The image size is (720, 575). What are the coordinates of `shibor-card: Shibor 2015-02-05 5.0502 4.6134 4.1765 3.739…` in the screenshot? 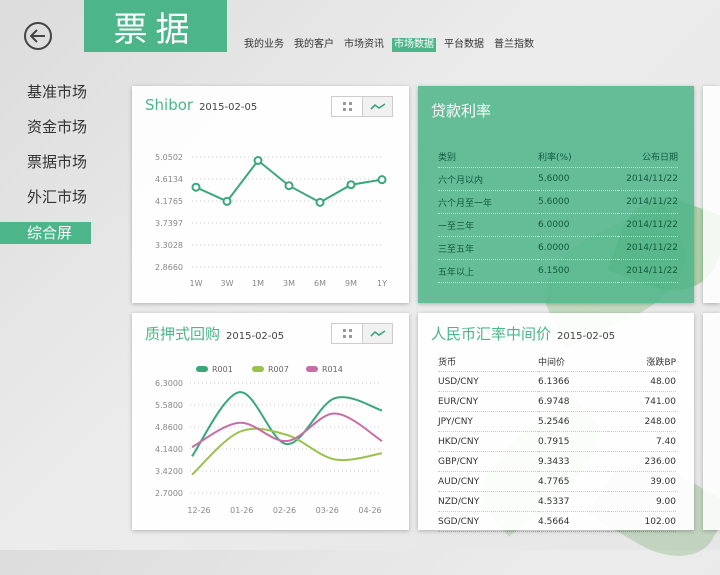 It's located at (270, 194).